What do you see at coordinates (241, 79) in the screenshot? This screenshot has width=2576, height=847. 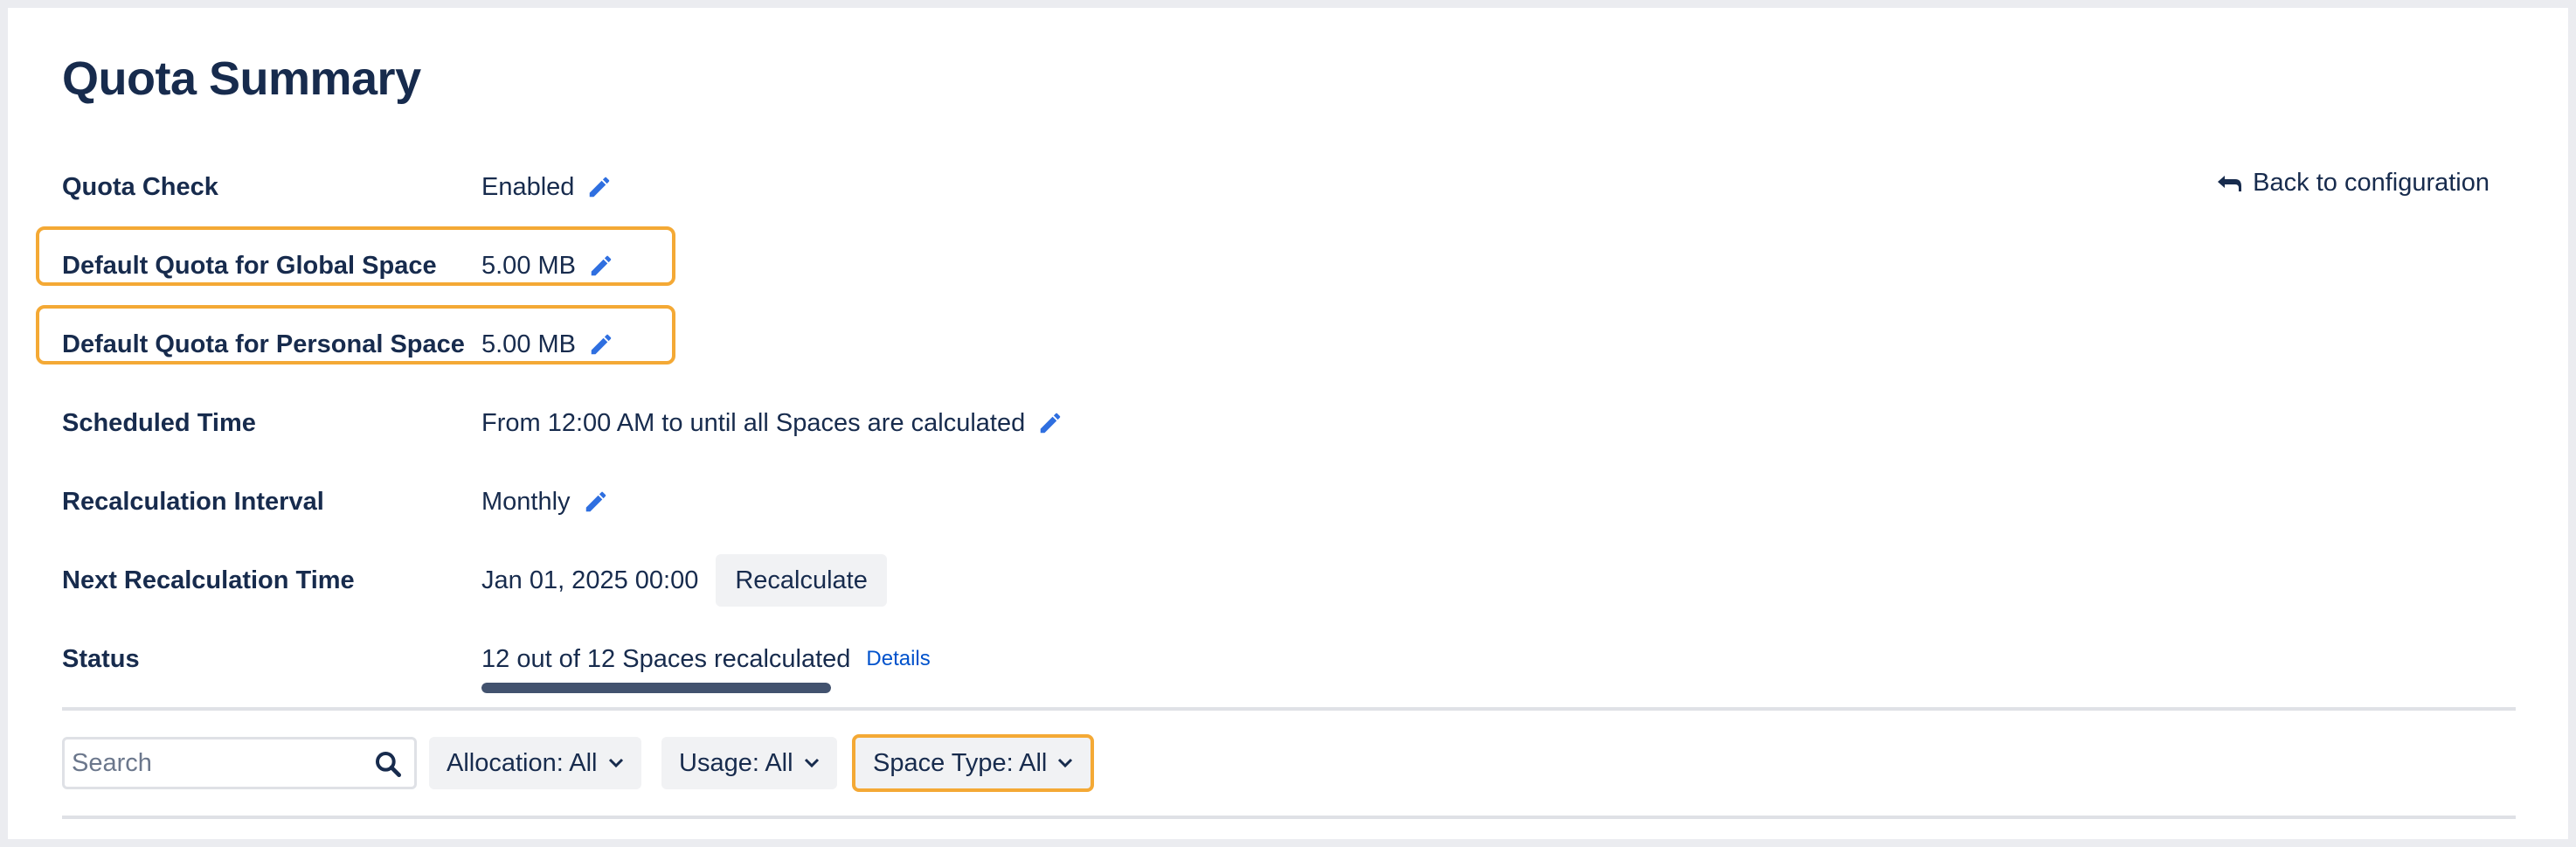 I see `page-title: Quota Summary` at bounding box center [241, 79].